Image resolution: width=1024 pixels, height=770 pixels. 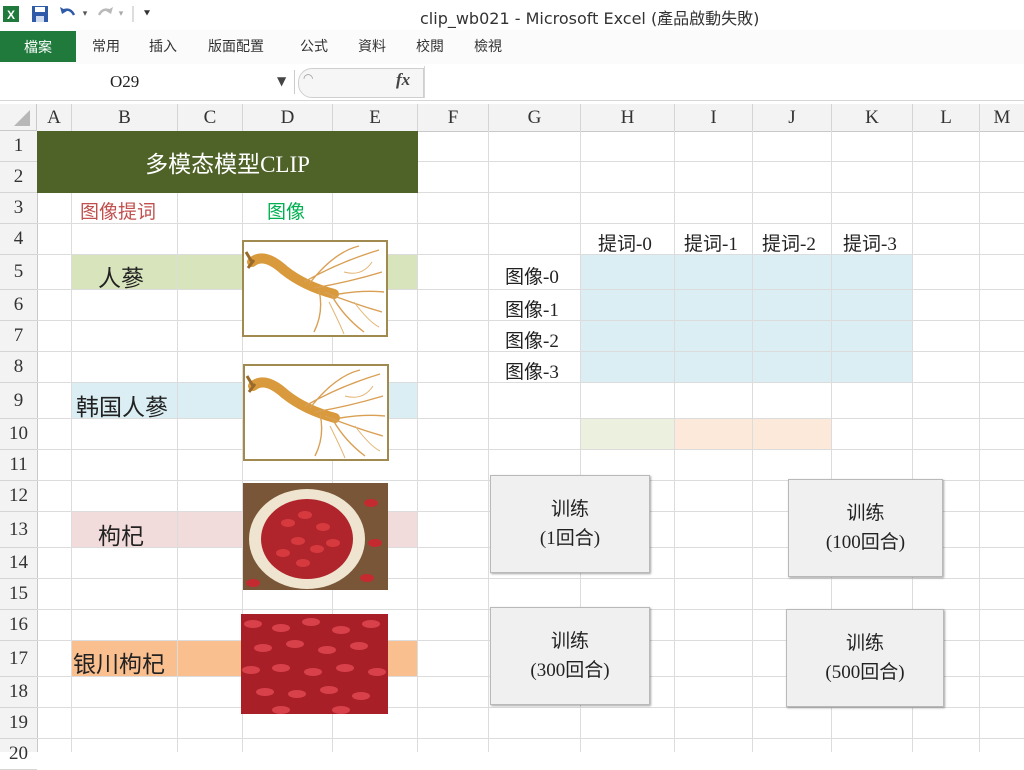 What do you see at coordinates (18, 117) in the screenshot?
I see `select-all-corner` at bounding box center [18, 117].